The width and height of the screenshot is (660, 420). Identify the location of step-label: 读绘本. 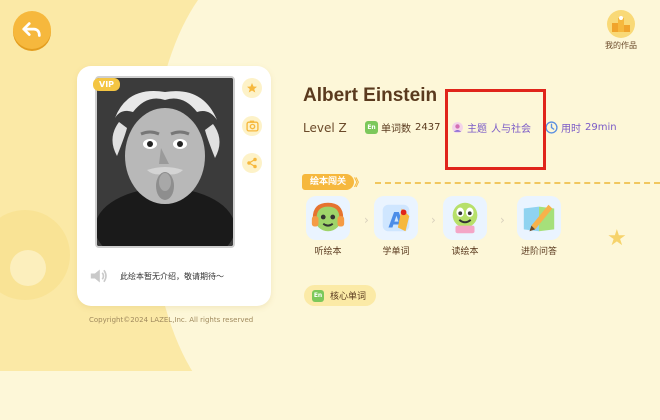
(465, 252).